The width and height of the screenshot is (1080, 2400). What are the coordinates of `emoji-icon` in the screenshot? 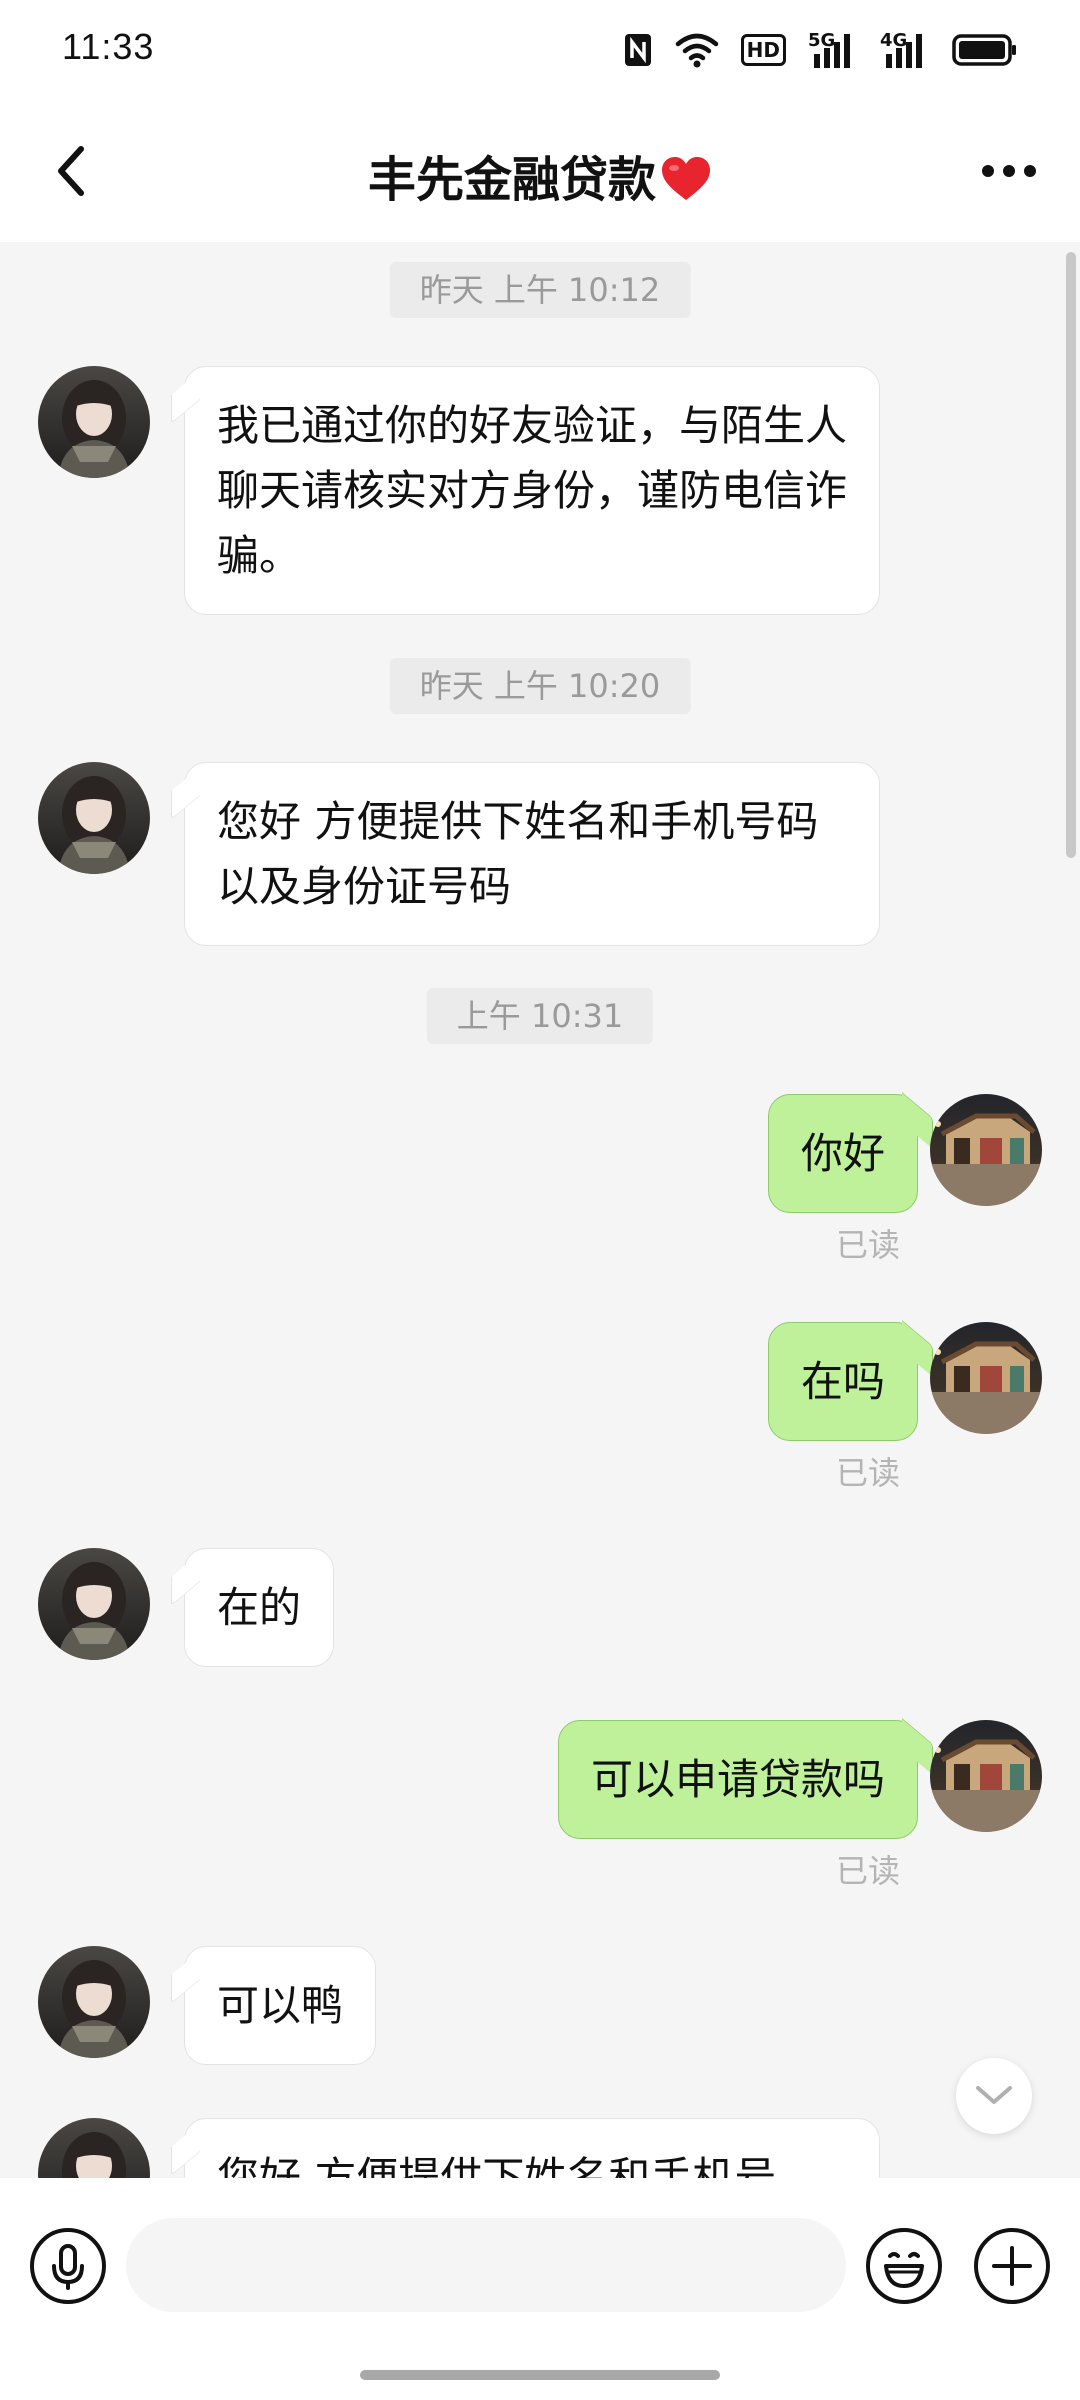 It's located at (904, 2266).